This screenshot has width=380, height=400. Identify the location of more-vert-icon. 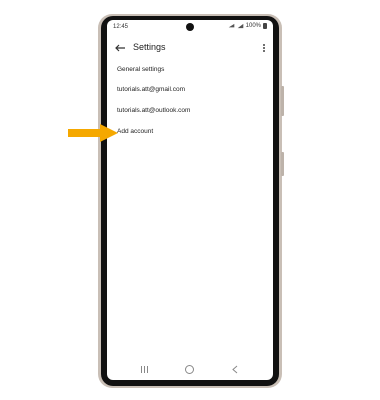
(264, 48).